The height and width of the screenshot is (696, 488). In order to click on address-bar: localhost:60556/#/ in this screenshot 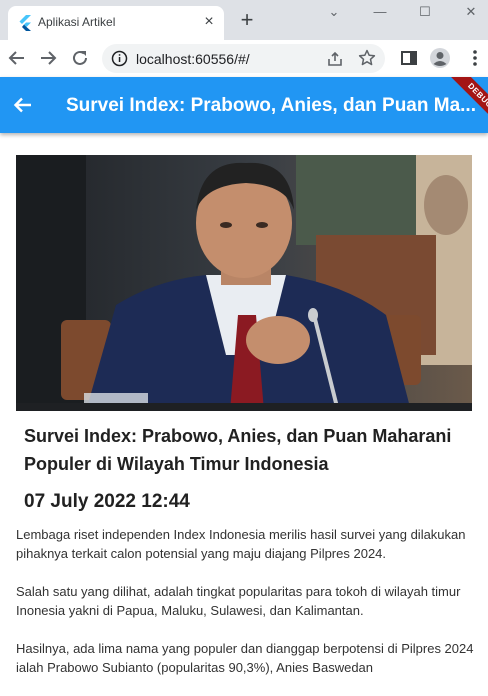, I will do `click(243, 58)`.